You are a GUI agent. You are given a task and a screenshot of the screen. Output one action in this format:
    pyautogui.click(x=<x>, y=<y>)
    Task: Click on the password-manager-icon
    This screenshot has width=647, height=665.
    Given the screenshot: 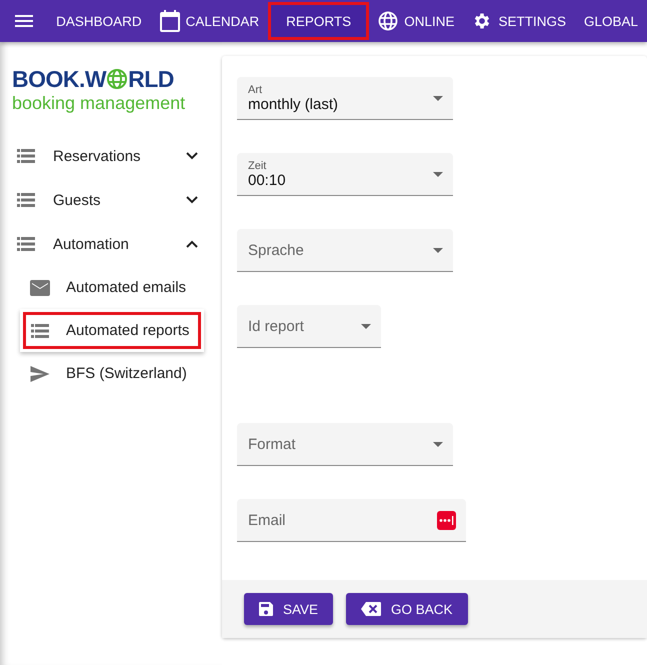 What is the action you would take?
    pyautogui.click(x=446, y=520)
    